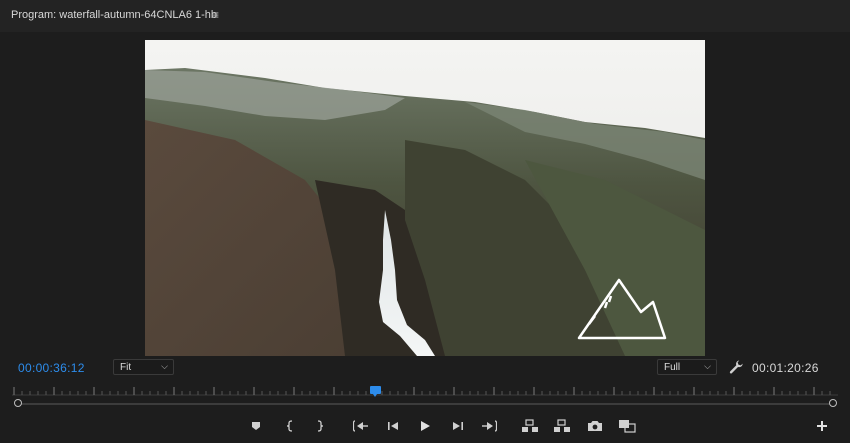 This screenshot has width=850, height=443. I want to click on export-frame-button, so click(595, 426).